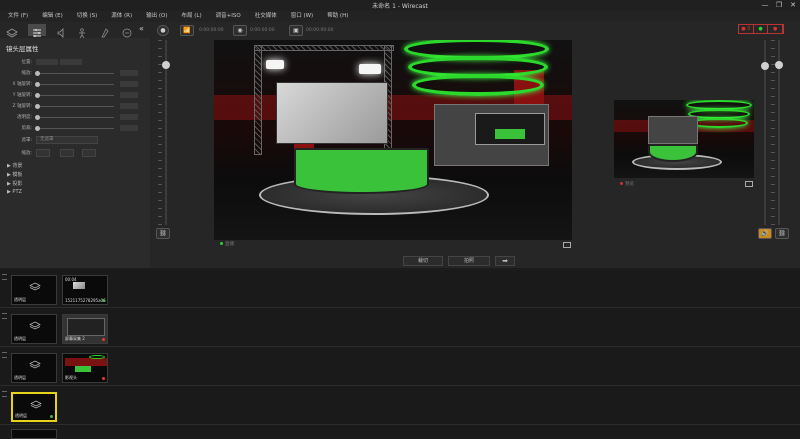 This screenshot has height=439, width=800. Describe the element at coordinates (765, 132) in the screenshot. I see `master-audio-fader` at that location.